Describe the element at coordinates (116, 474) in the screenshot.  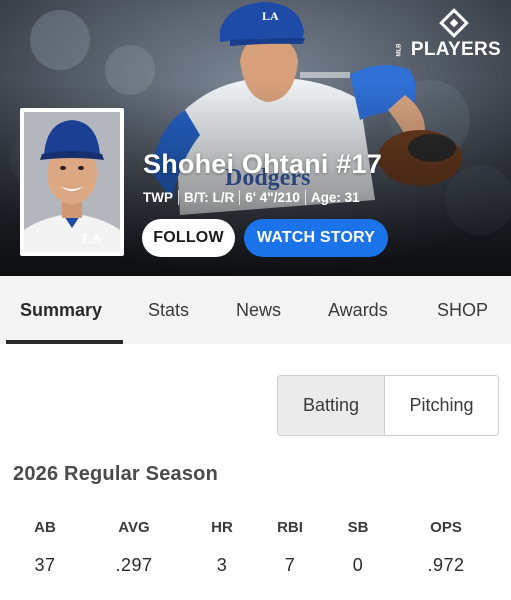
I see `season-title: 2026 Regular Season` at that location.